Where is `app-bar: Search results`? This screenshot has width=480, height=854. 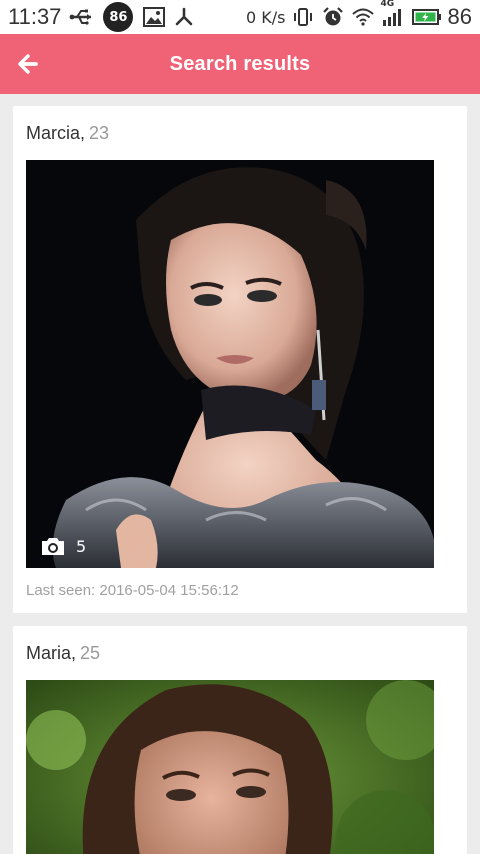
app-bar: Search results is located at coordinates (240, 64).